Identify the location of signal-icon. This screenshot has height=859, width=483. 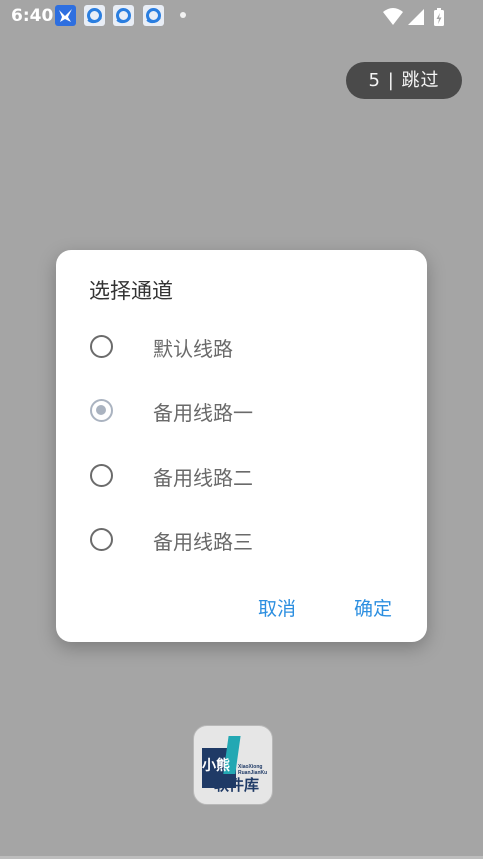
(416, 17).